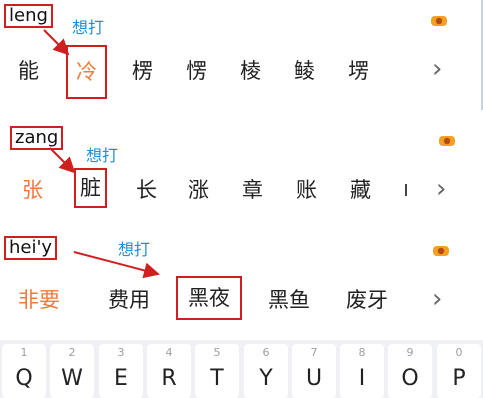 The image size is (483, 398). Describe the element at coordinates (24, 378) in the screenshot. I see `key-letter: Q` at that location.